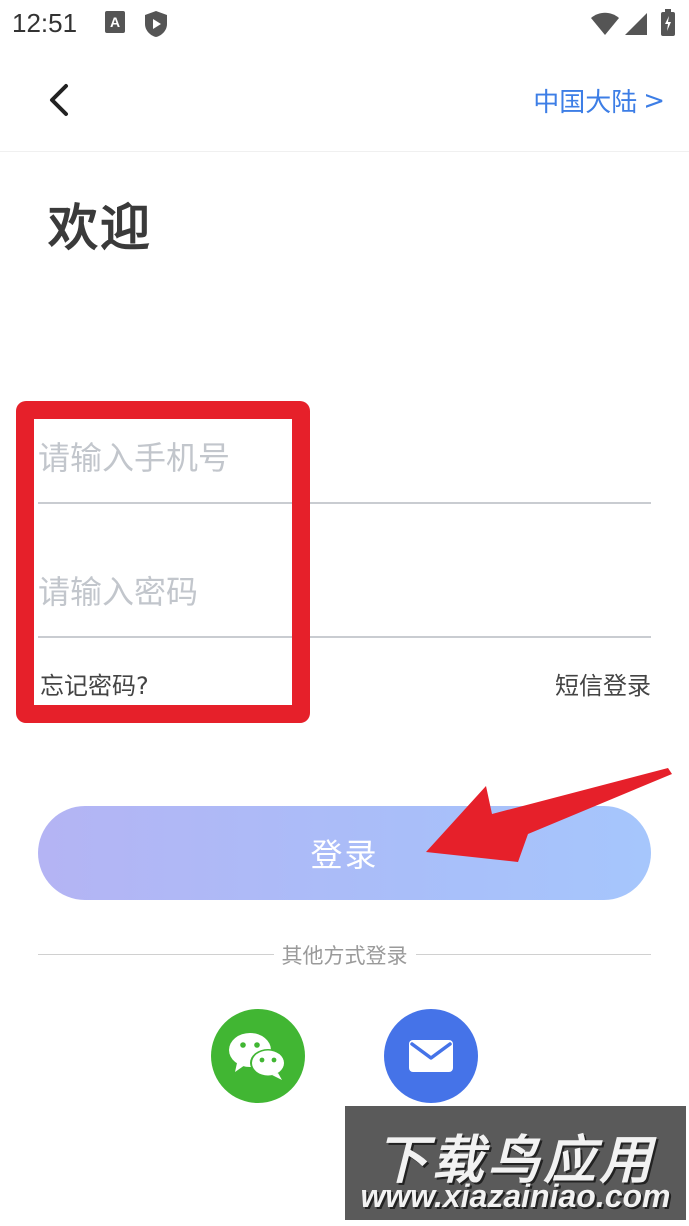 The width and height of the screenshot is (689, 1226). I want to click on mail-icon, so click(431, 1056).